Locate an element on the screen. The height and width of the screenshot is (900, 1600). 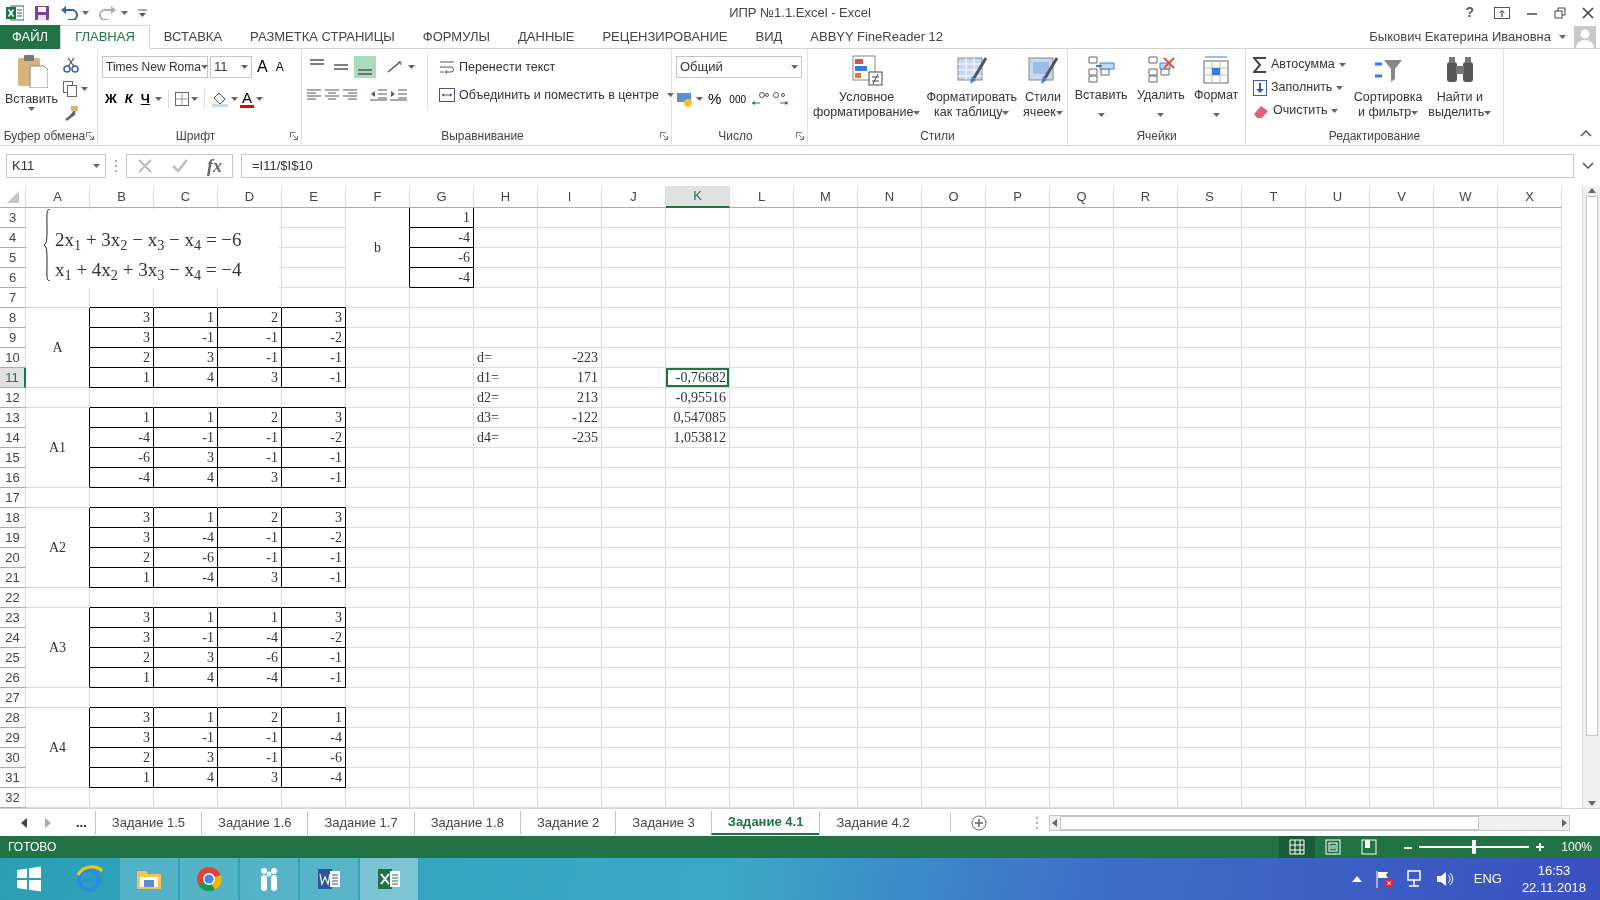
scrollbar-thumb is located at coordinates (1591, 466).